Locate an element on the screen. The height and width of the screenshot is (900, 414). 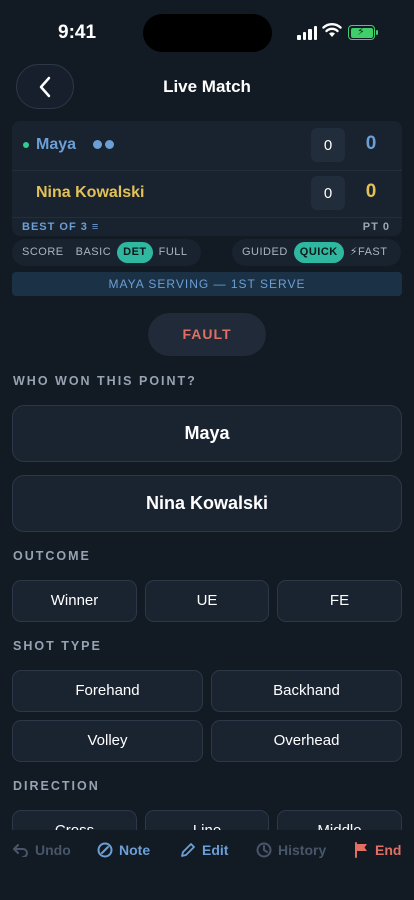
speed-option-fast: ⚡FAST is located at coordinates (369, 252).